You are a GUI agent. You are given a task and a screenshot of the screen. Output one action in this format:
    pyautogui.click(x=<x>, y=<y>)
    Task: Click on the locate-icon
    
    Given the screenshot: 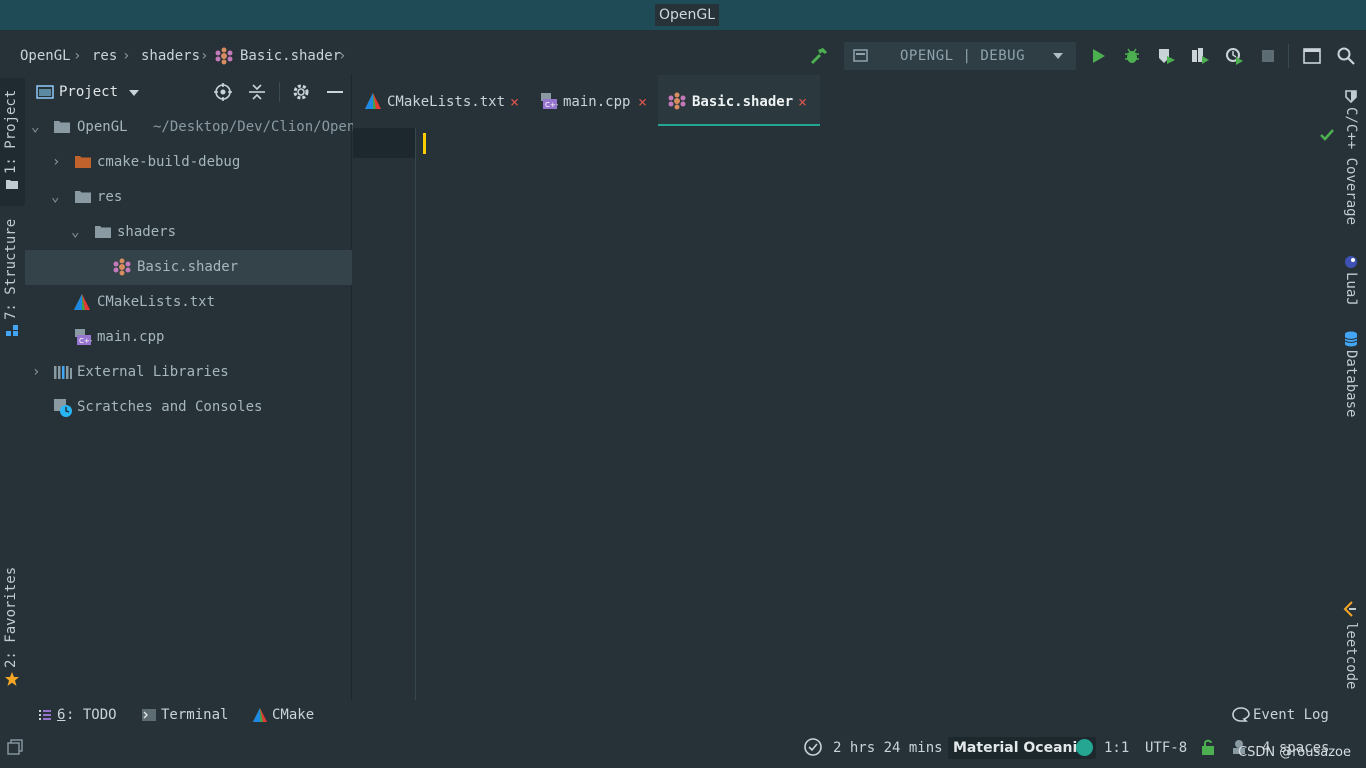 What is the action you would take?
    pyautogui.click(x=223, y=92)
    